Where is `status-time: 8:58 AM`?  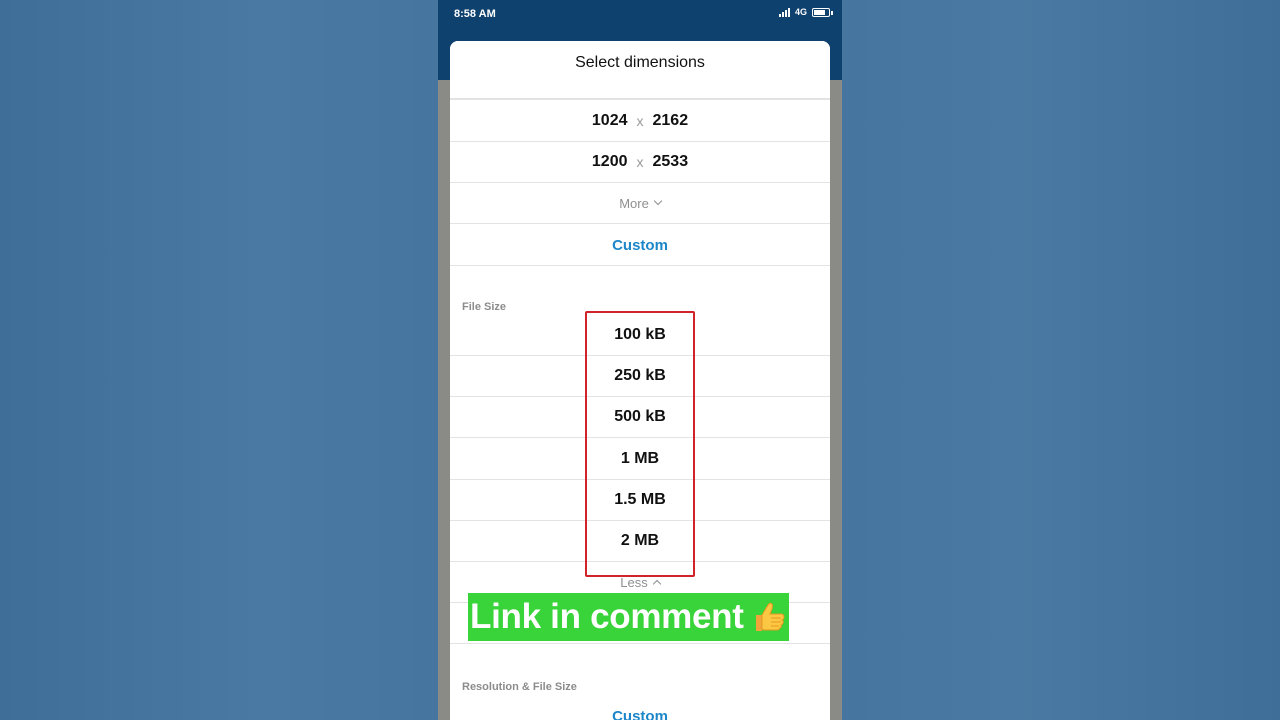 status-time: 8:58 AM is located at coordinates (475, 14).